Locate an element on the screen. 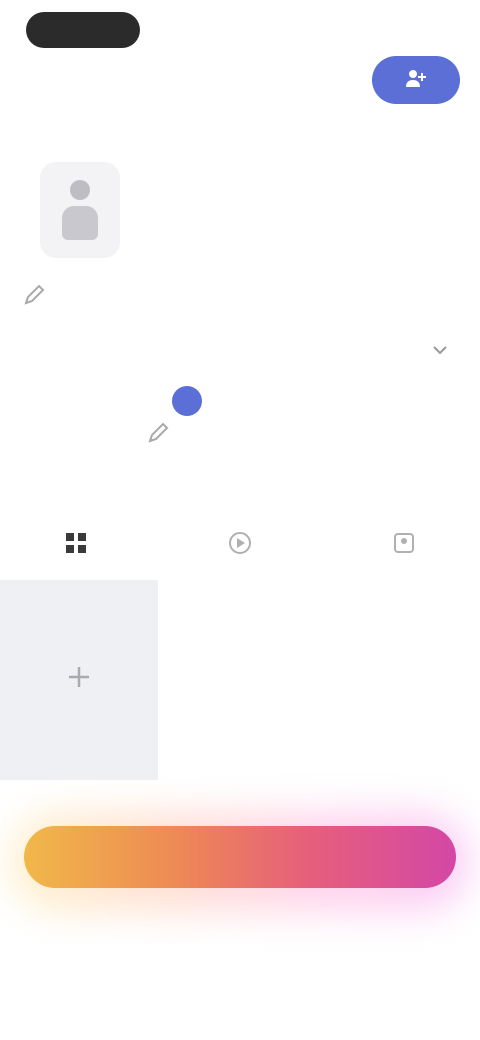 This screenshot has height=1040, width=480. primary-cta-button is located at coordinates (240, 857).